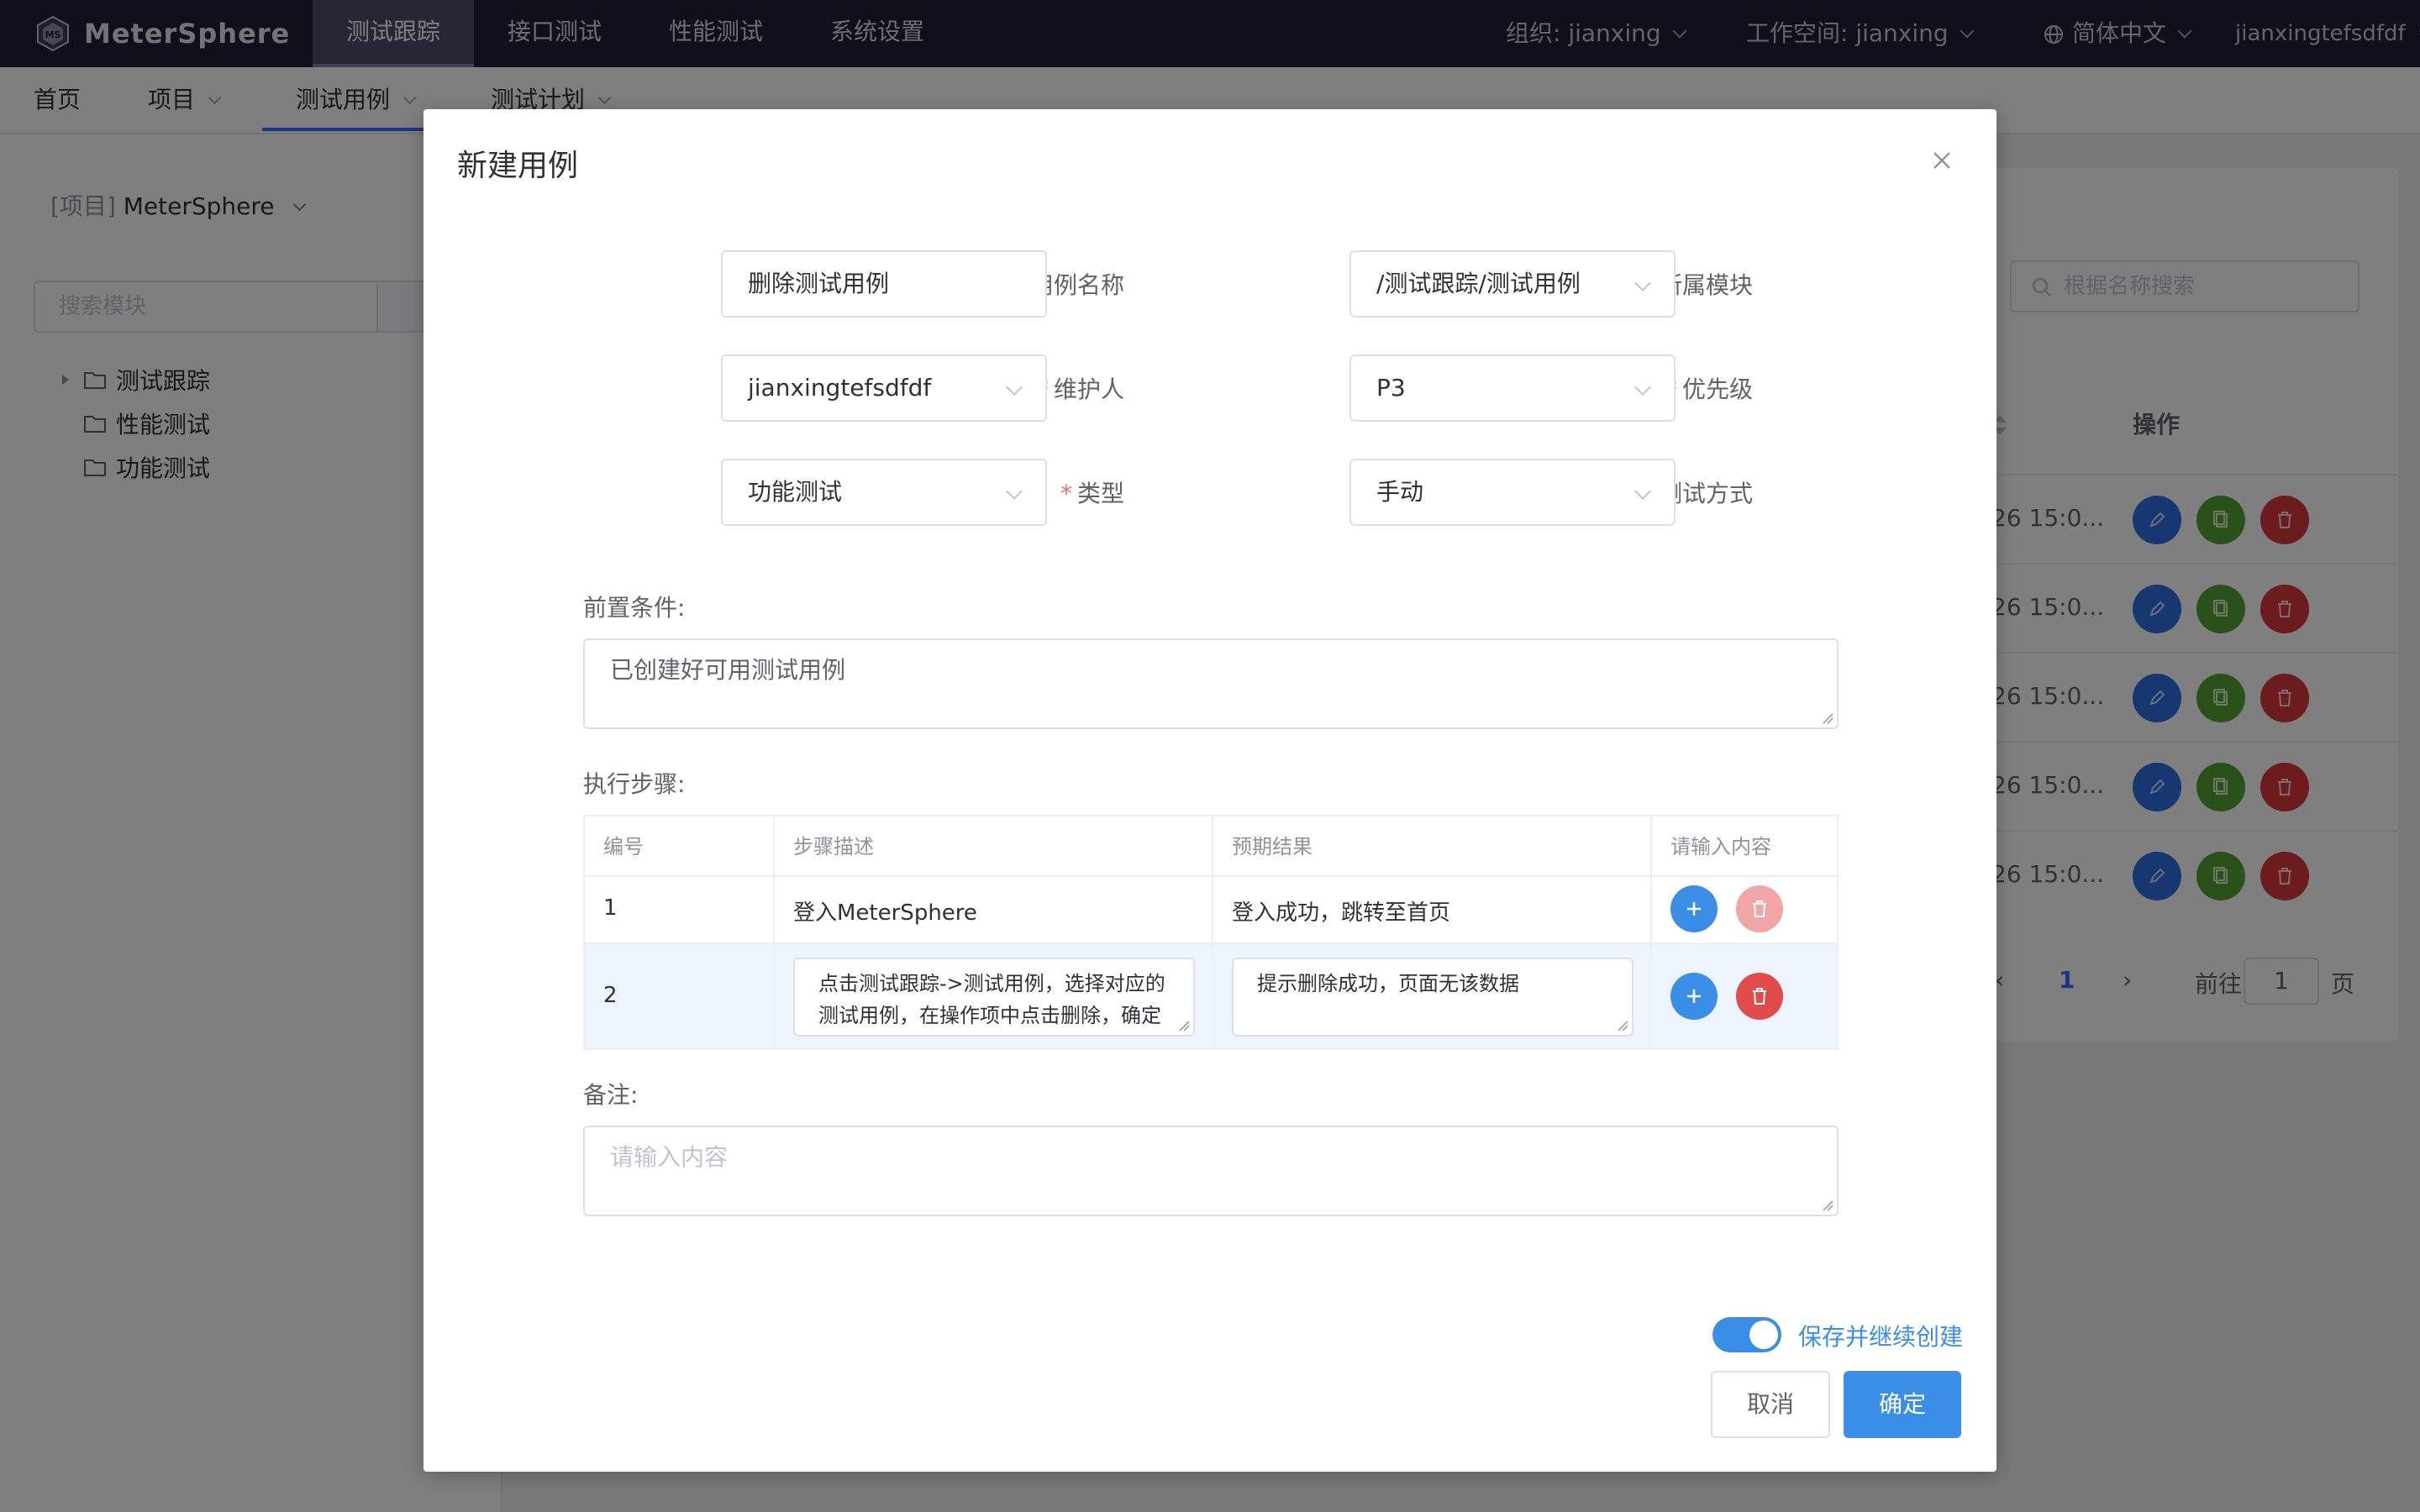  What do you see at coordinates (728, 670) in the screenshot?
I see `precondition-value: 已创建好可用测试用例` at bounding box center [728, 670].